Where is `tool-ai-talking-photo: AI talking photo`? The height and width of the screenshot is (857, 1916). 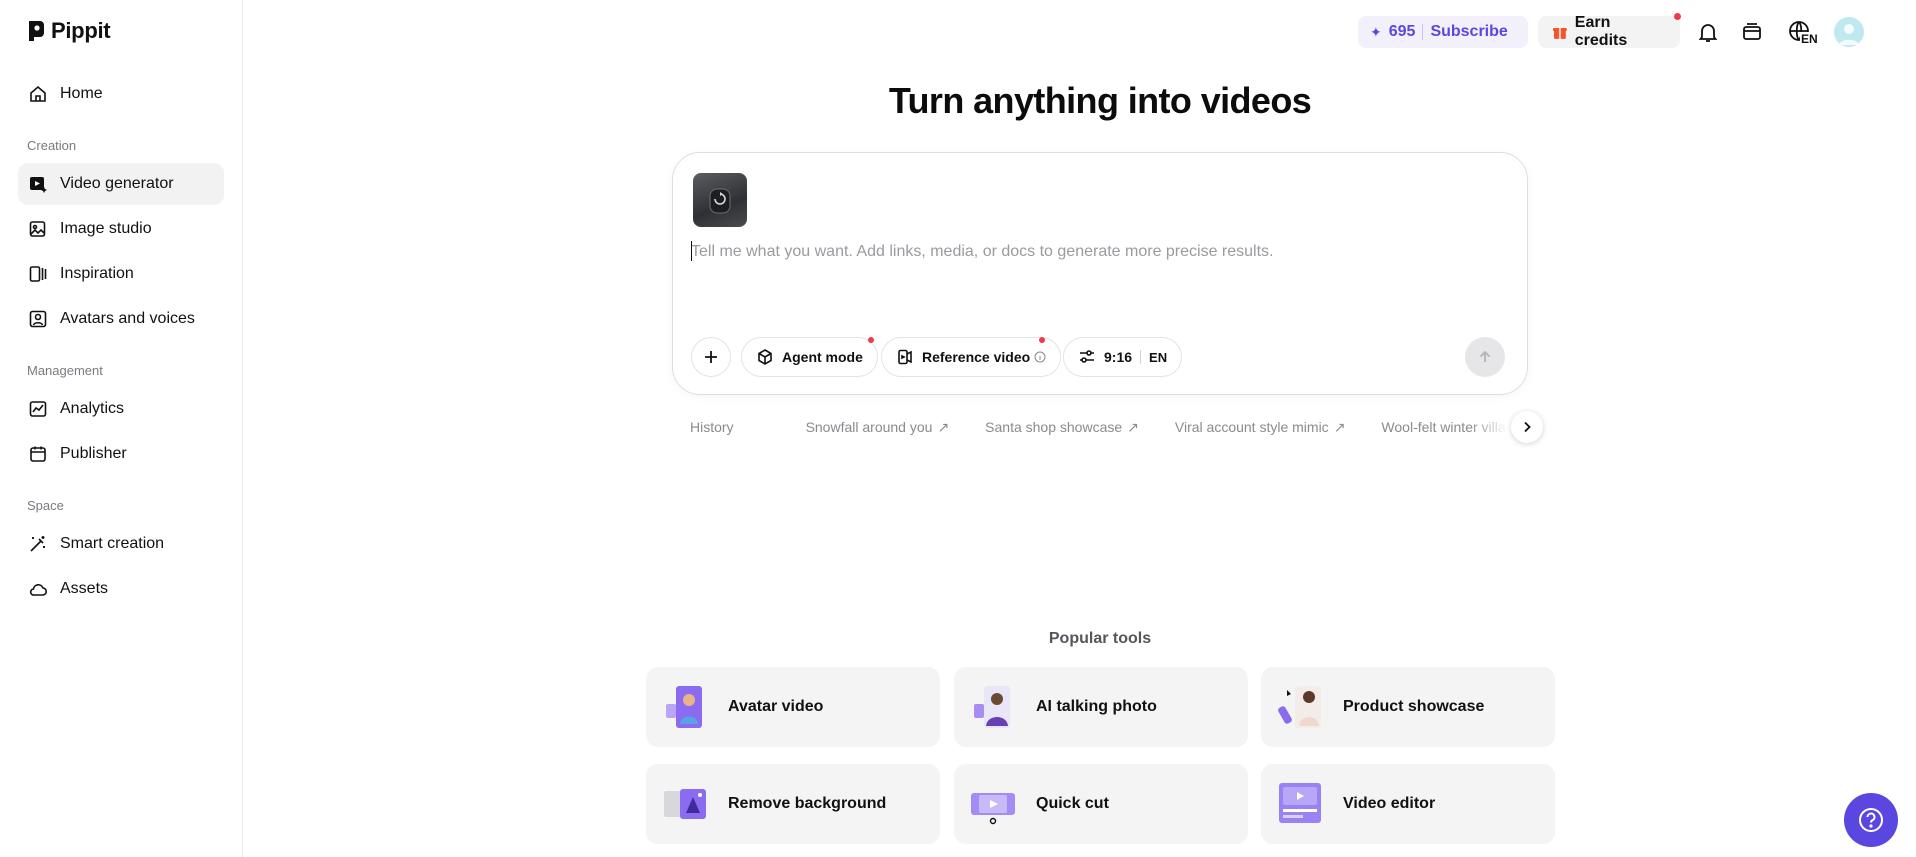
tool-ai-talking-photo: AI talking photo is located at coordinates (1101, 707).